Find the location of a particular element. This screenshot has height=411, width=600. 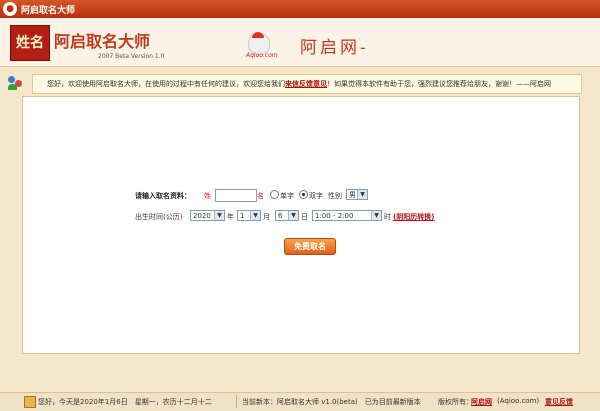

month-select: 1 ▼ is located at coordinates (249, 215).